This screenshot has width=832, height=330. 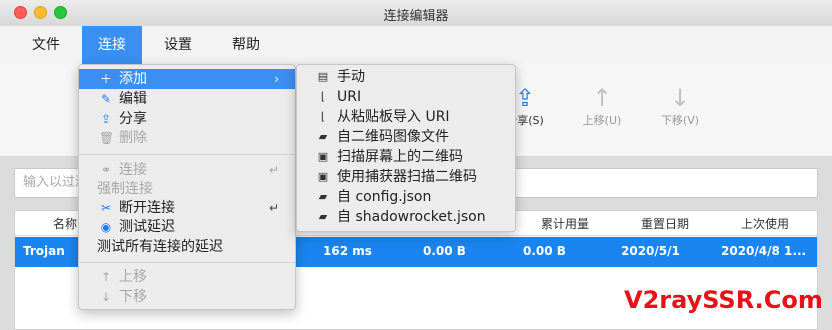 I want to click on submenu-item-scan-capture: ▣ 使用捕获器扫描二维码, so click(x=406, y=177).